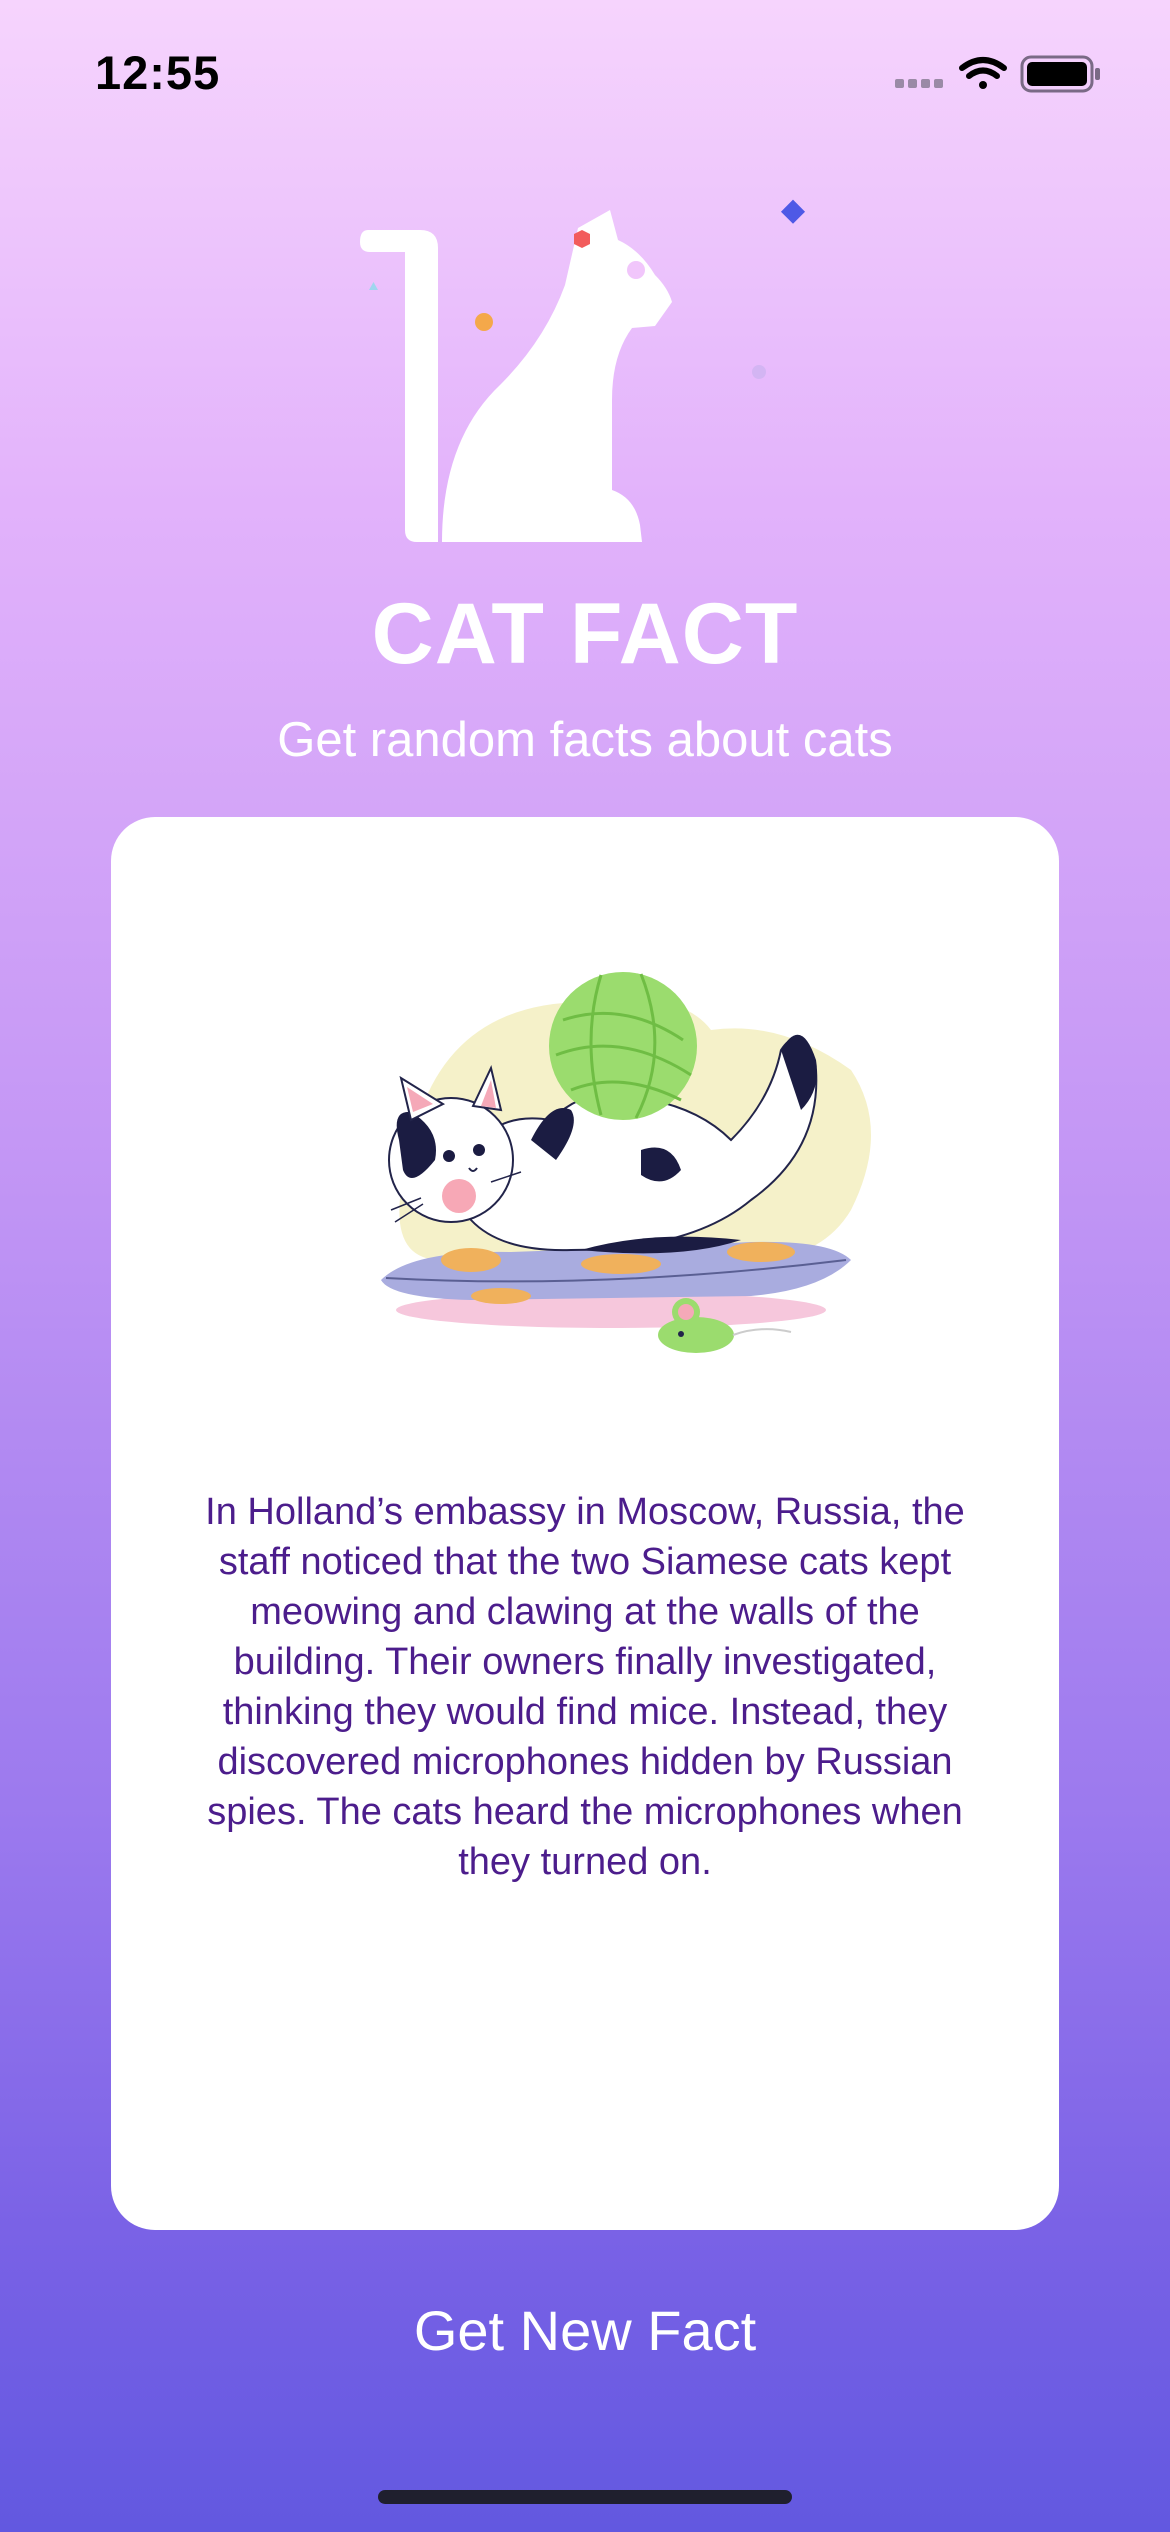 This screenshot has width=1170, height=2532. I want to click on cat-eye, so click(636, 270).